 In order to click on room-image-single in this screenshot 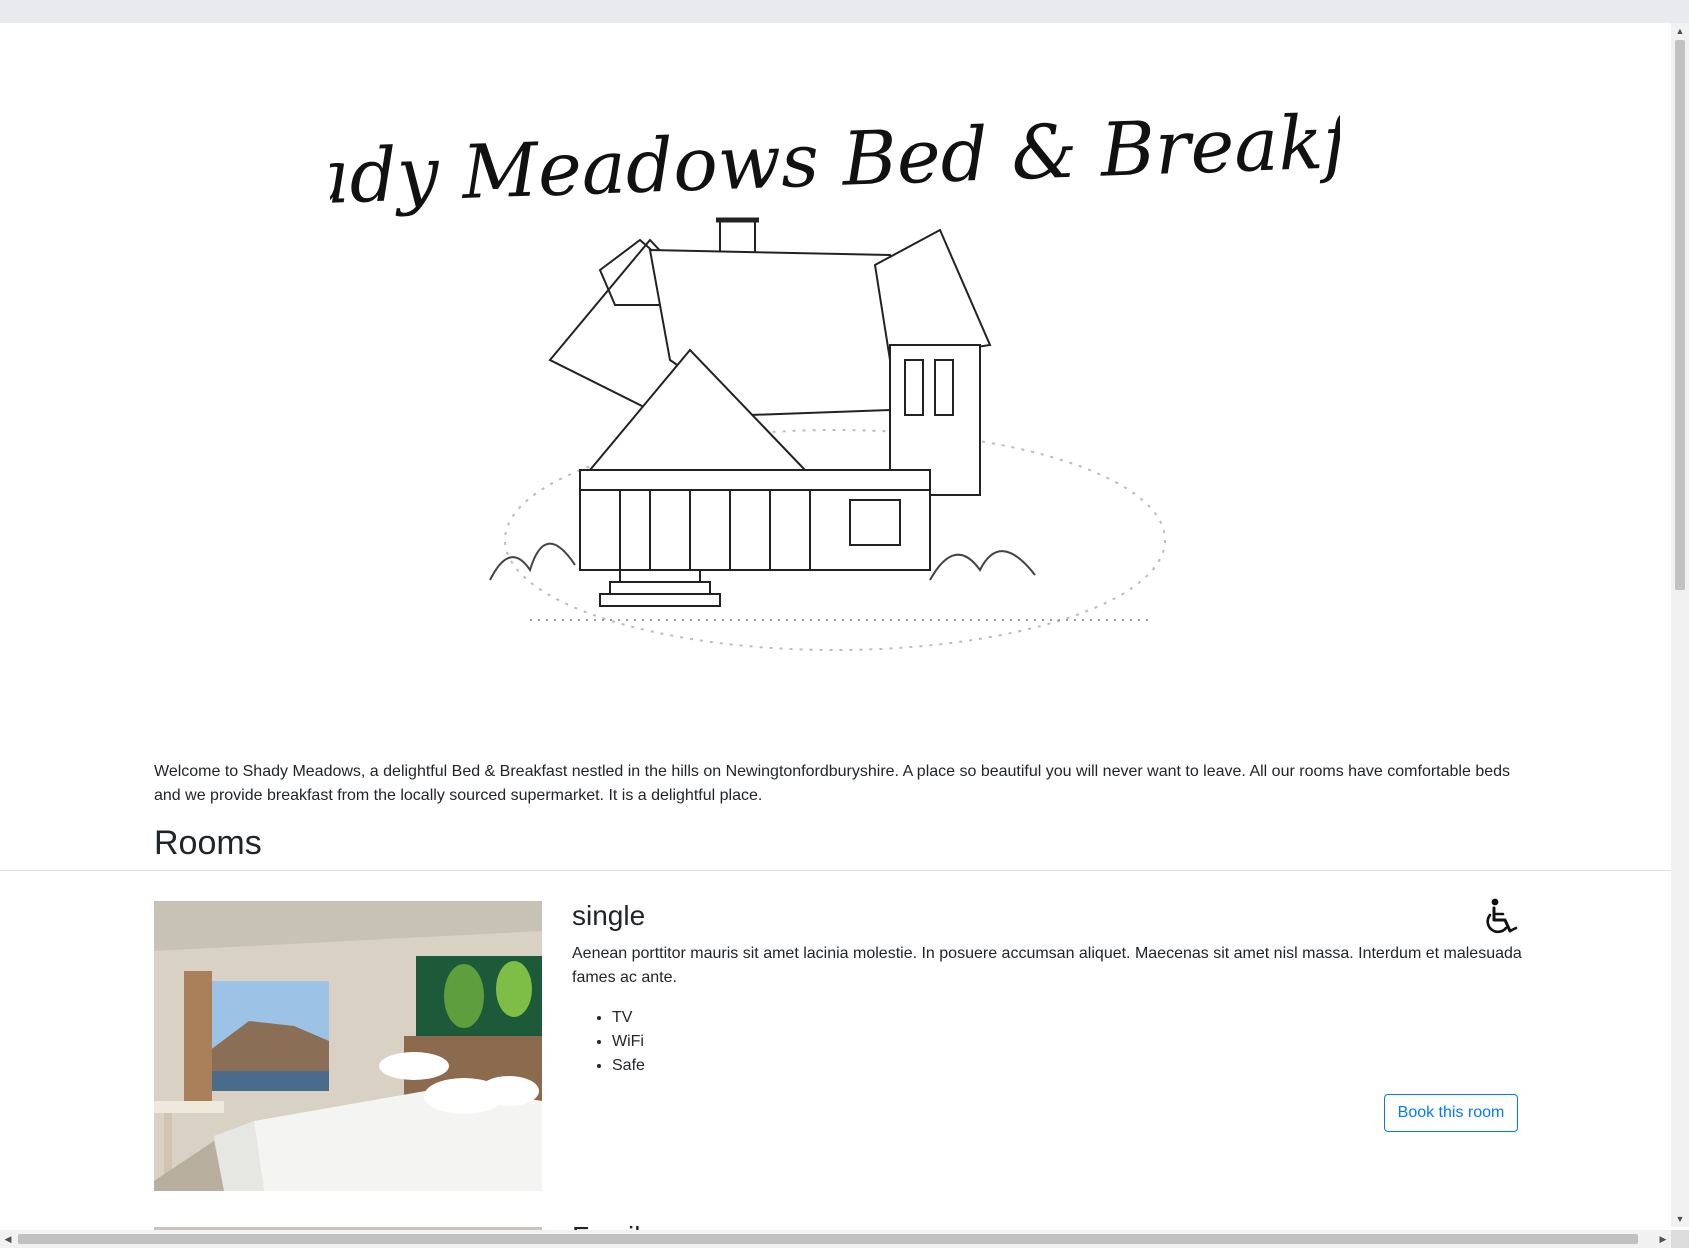, I will do `click(348, 1046)`.